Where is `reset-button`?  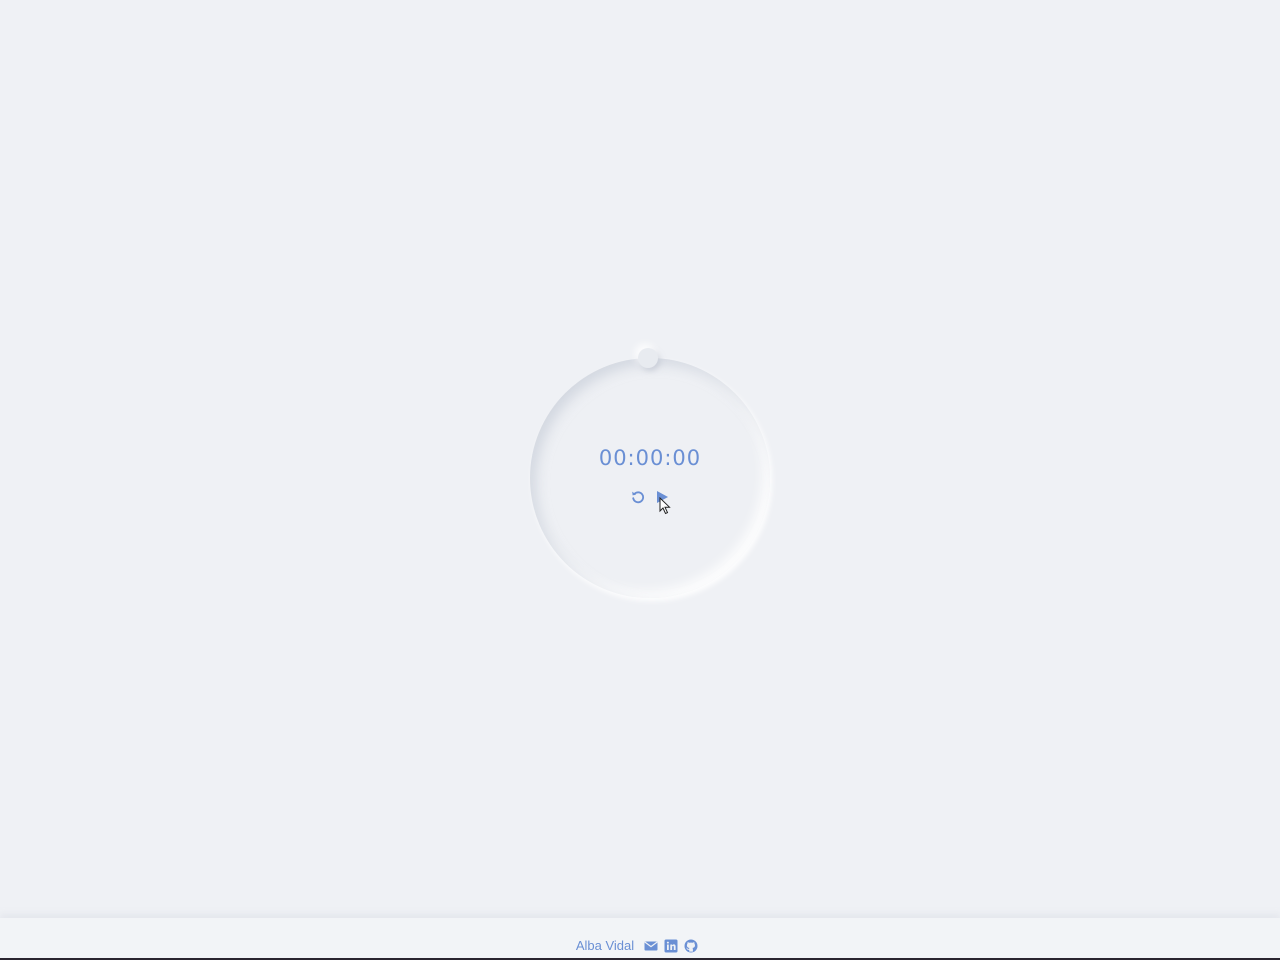 reset-button is located at coordinates (638, 497).